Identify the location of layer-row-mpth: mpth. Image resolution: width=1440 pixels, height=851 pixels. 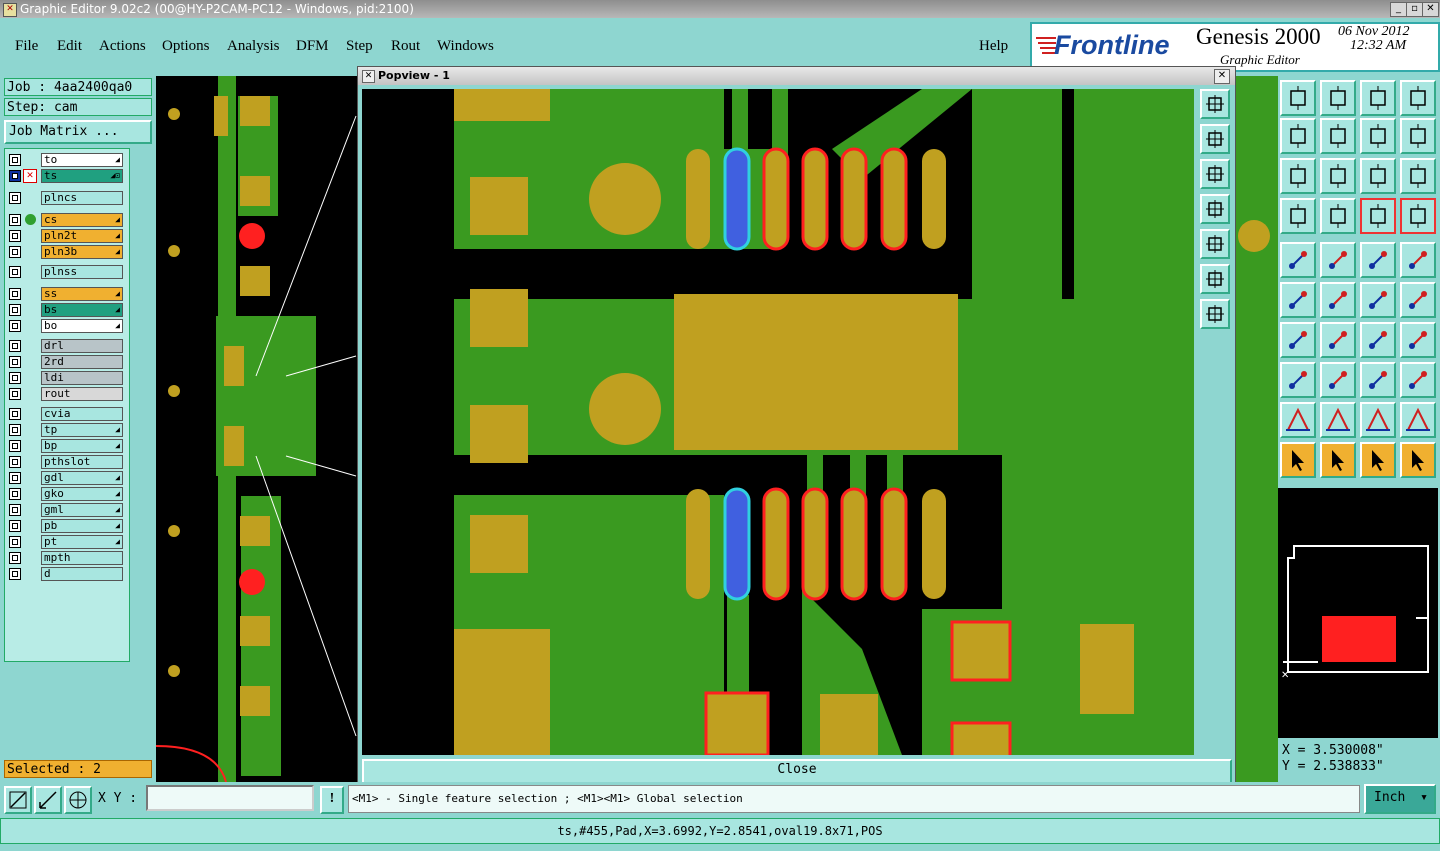
(66, 558).